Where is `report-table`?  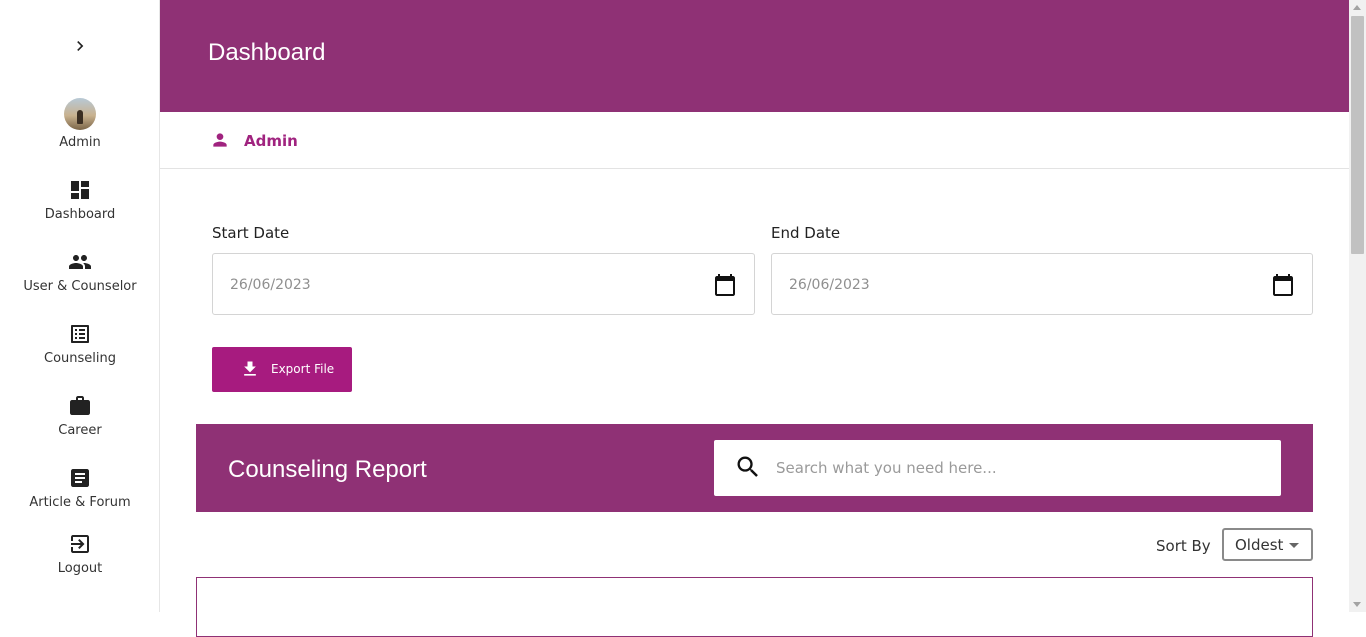
report-table is located at coordinates (754, 607).